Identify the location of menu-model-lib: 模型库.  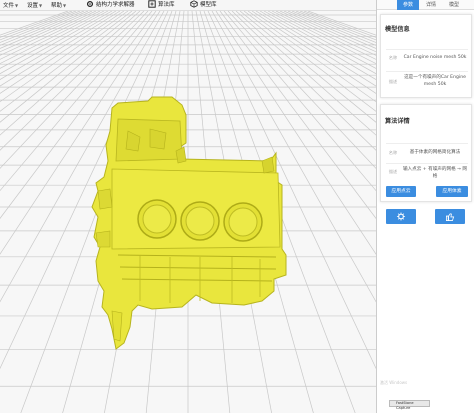
(203, 5).